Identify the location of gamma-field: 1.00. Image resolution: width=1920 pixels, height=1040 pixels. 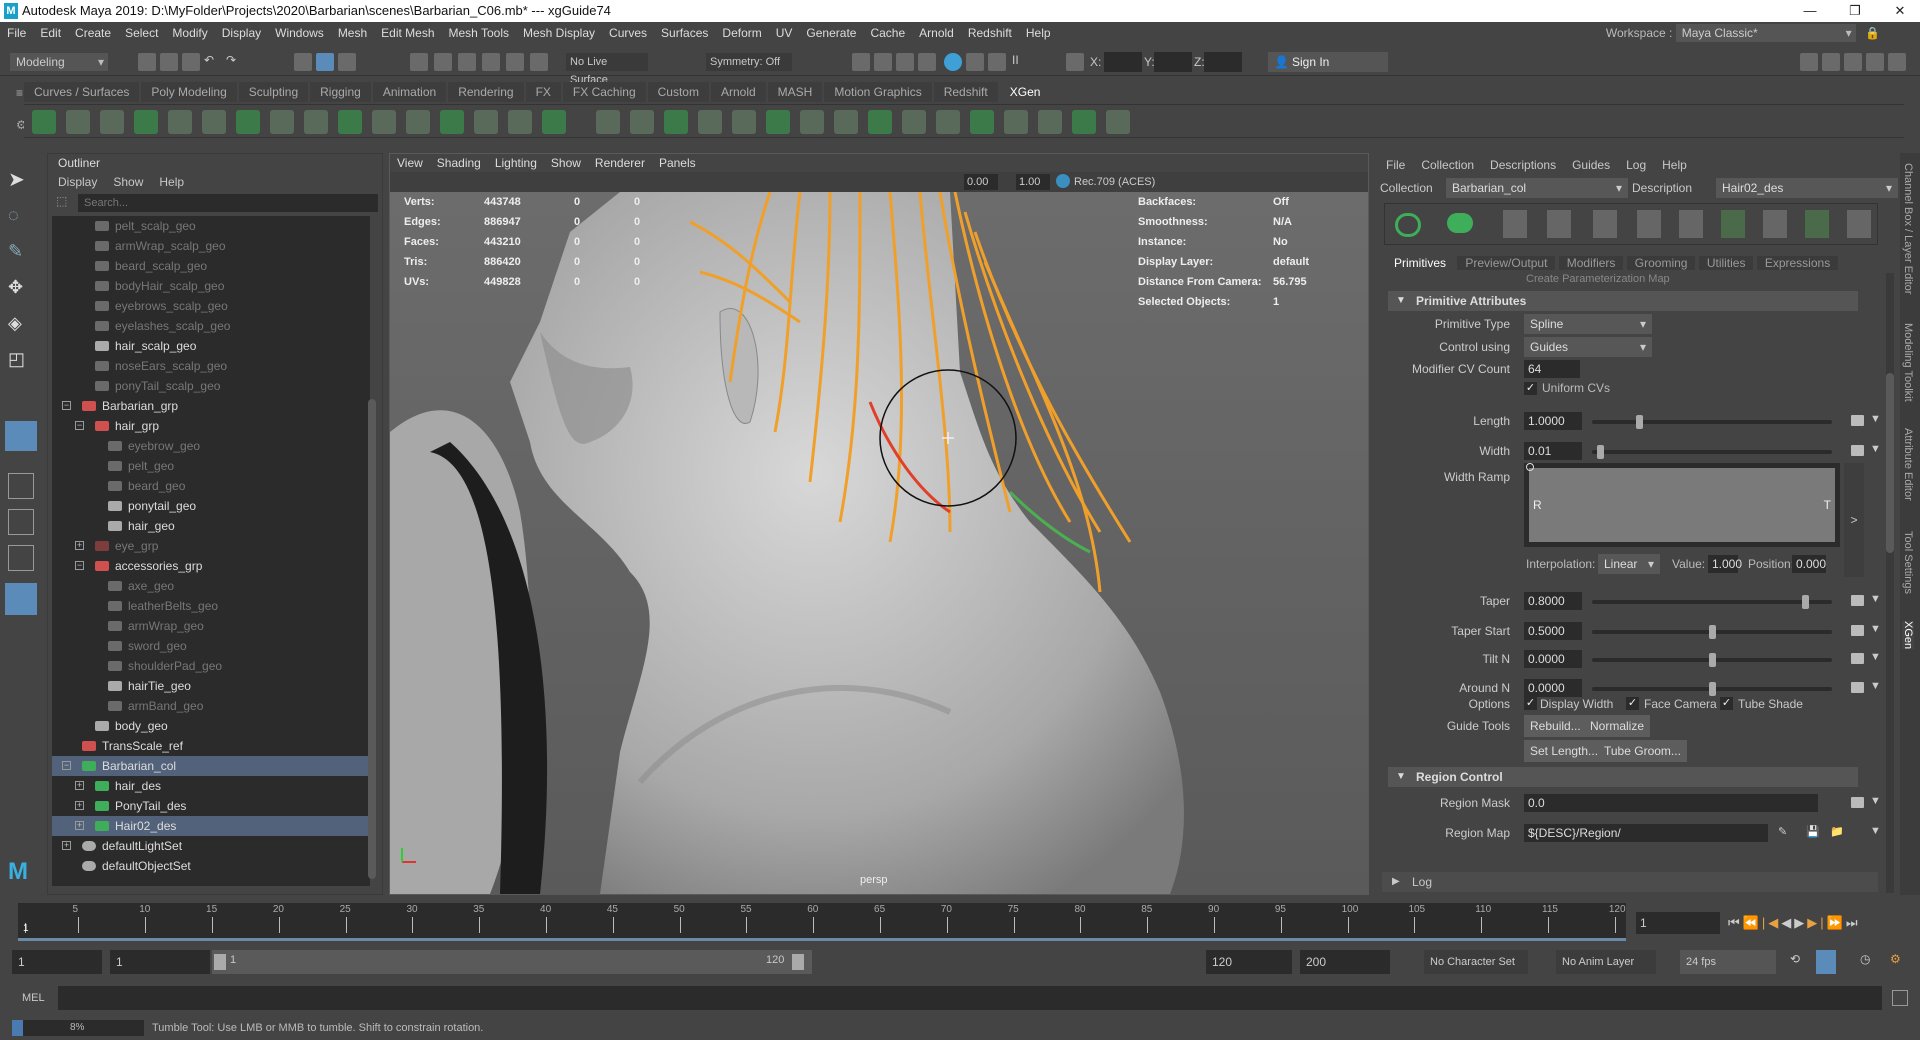
(1033, 182).